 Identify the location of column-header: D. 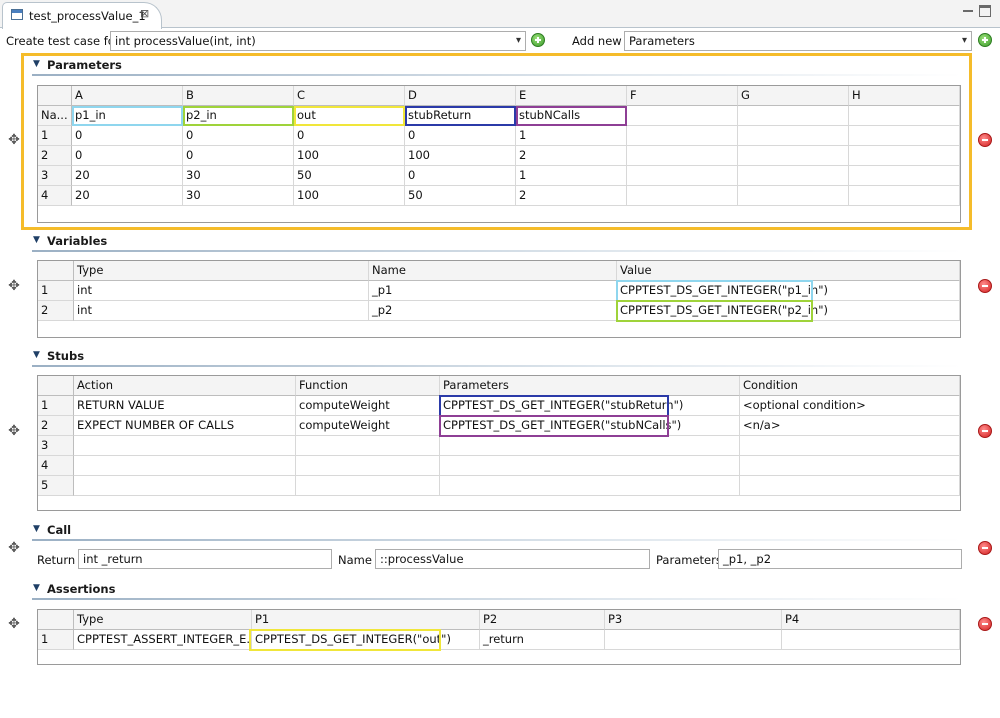
(460, 96).